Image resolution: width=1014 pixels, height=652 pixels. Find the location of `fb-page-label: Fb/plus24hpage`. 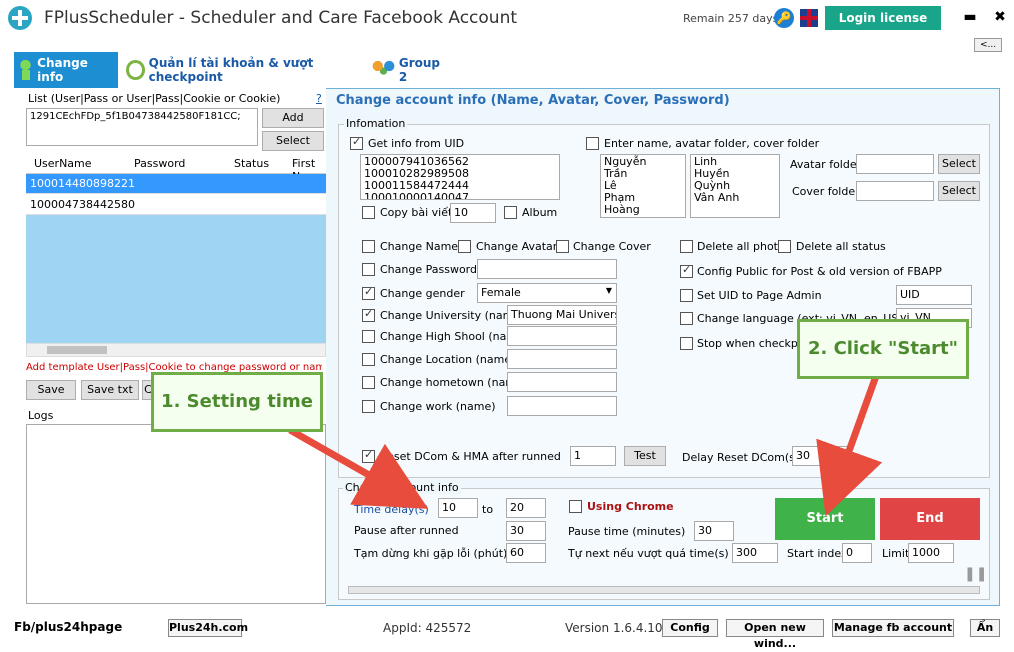

fb-page-label: Fb/plus24hpage is located at coordinates (68, 627).